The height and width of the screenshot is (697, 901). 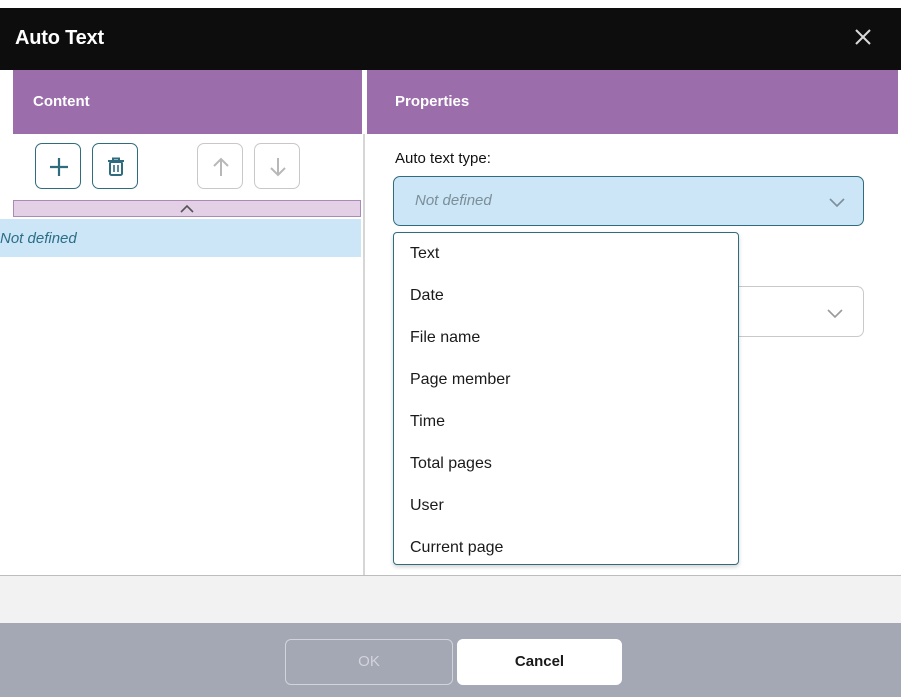 I want to click on move-up-button, so click(x=220, y=166).